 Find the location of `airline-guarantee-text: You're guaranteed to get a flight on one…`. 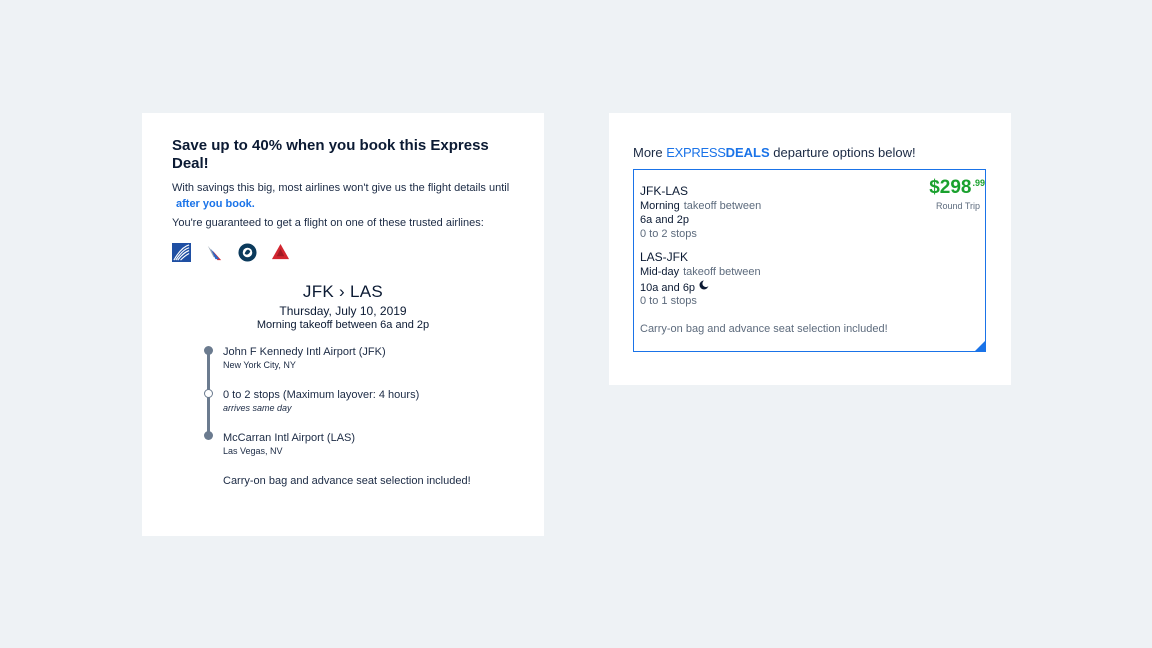

airline-guarantee-text: You're guaranteed to get a flight on one… is located at coordinates (328, 223).